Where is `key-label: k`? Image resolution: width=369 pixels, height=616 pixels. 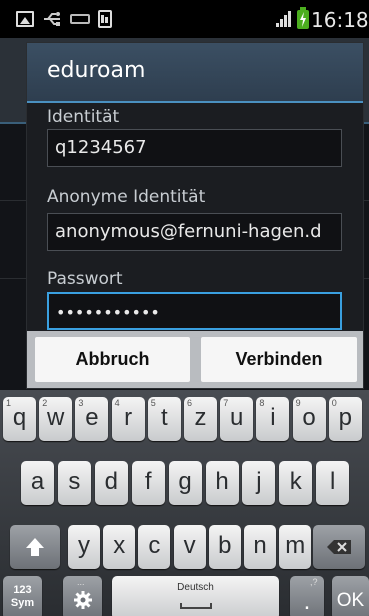
key-label: k is located at coordinates (295, 481).